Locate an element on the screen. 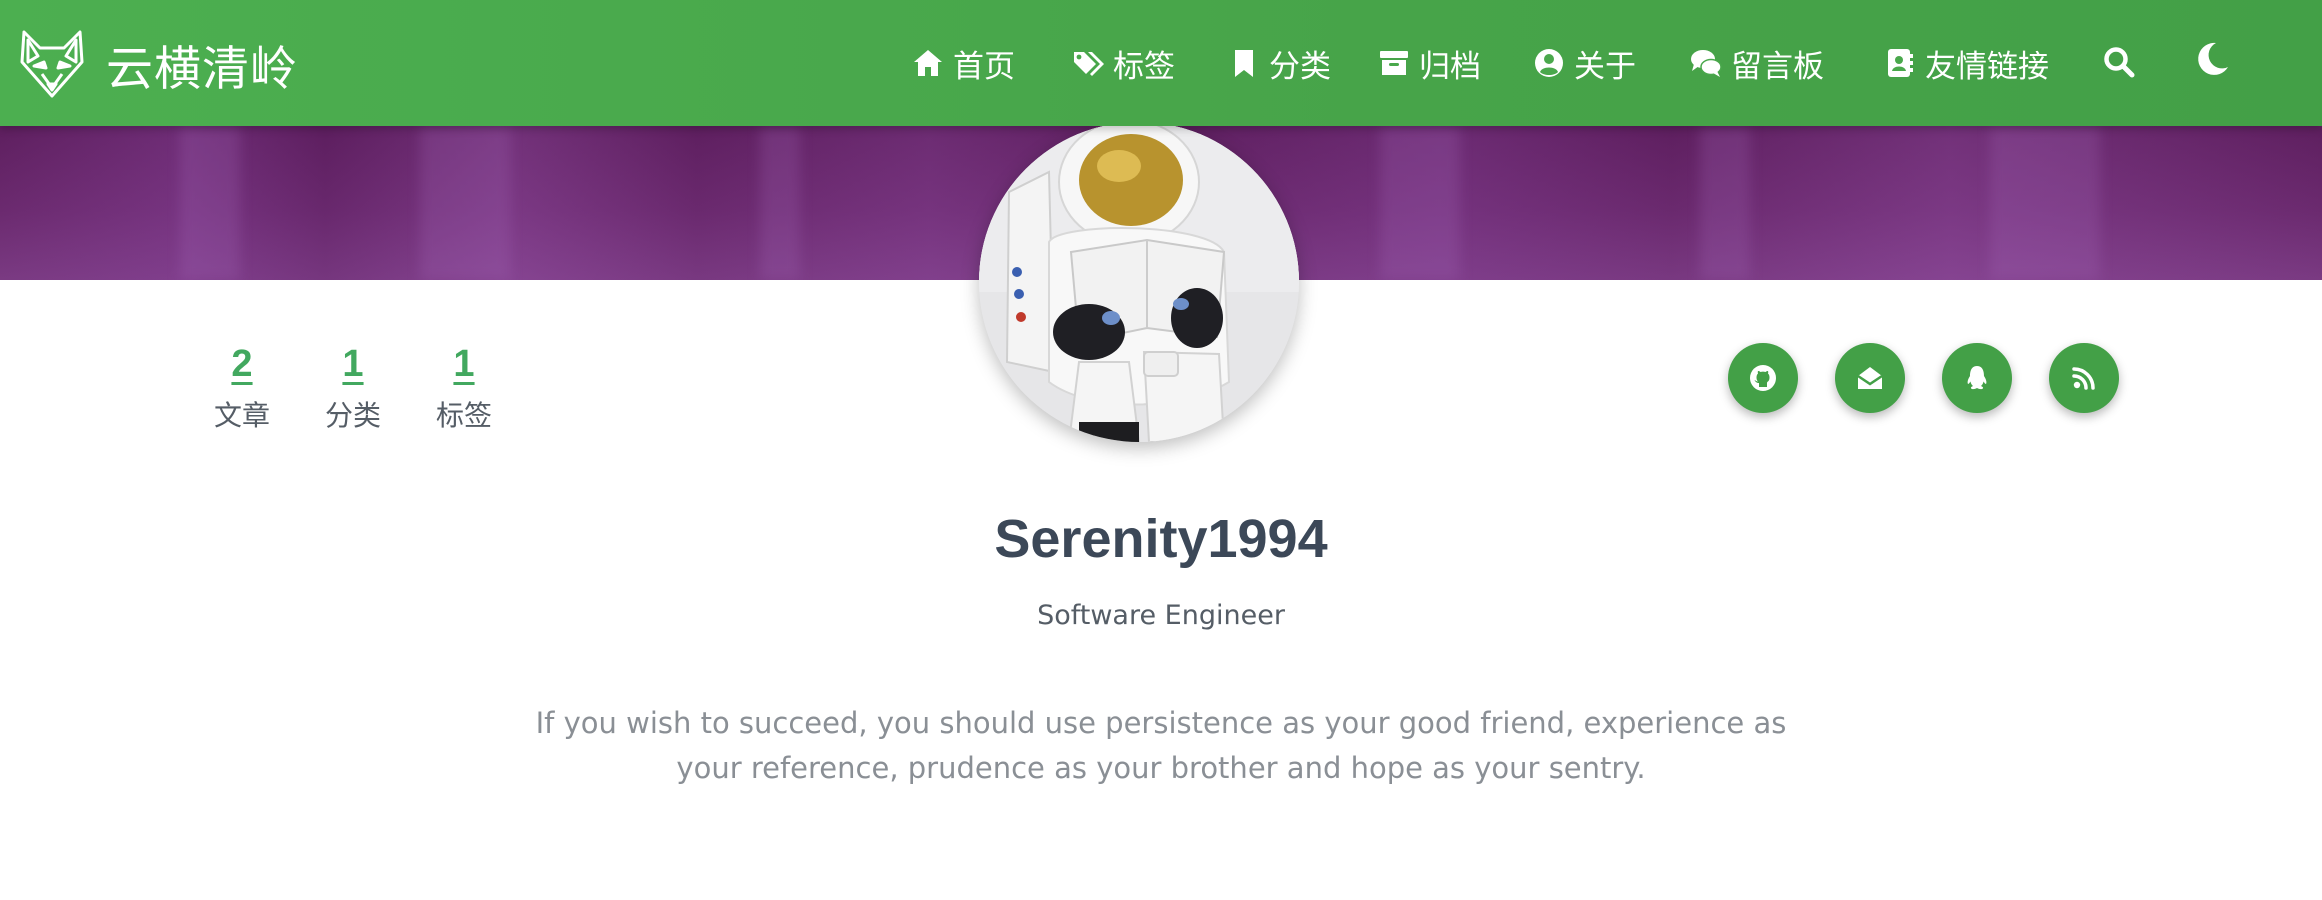 The image size is (2322, 900). qq-icon is located at coordinates (1977, 378).